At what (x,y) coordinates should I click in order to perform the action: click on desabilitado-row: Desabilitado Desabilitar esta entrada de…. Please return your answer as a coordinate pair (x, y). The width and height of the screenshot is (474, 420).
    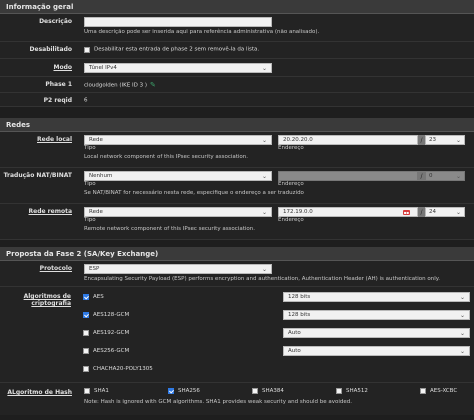
    Looking at the image, I should click on (237, 50).